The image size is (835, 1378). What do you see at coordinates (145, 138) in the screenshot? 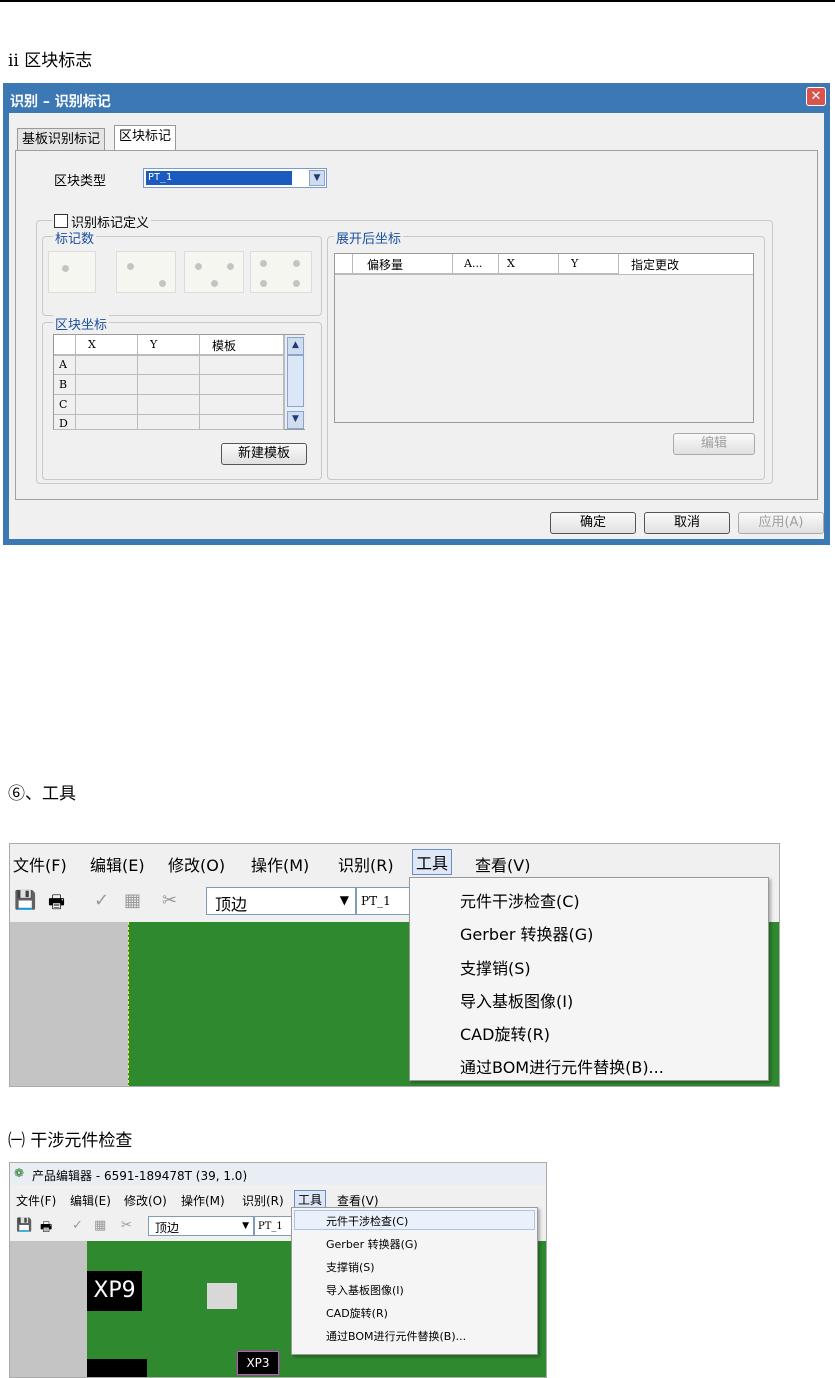
I see `tab-block-mark: 区块标记` at bounding box center [145, 138].